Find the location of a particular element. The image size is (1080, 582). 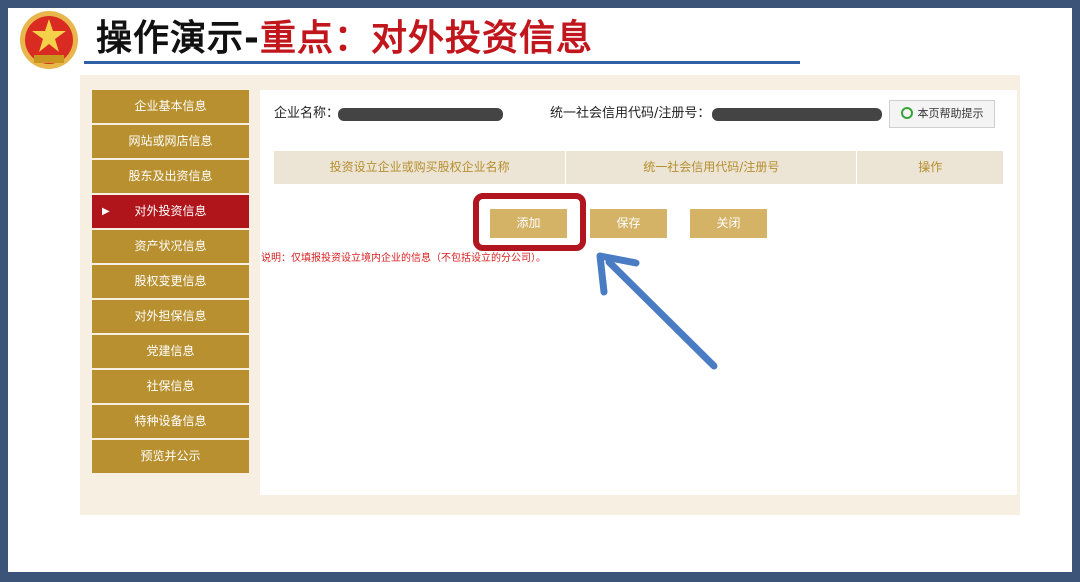

add-button-highlight is located at coordinates (529, 222).